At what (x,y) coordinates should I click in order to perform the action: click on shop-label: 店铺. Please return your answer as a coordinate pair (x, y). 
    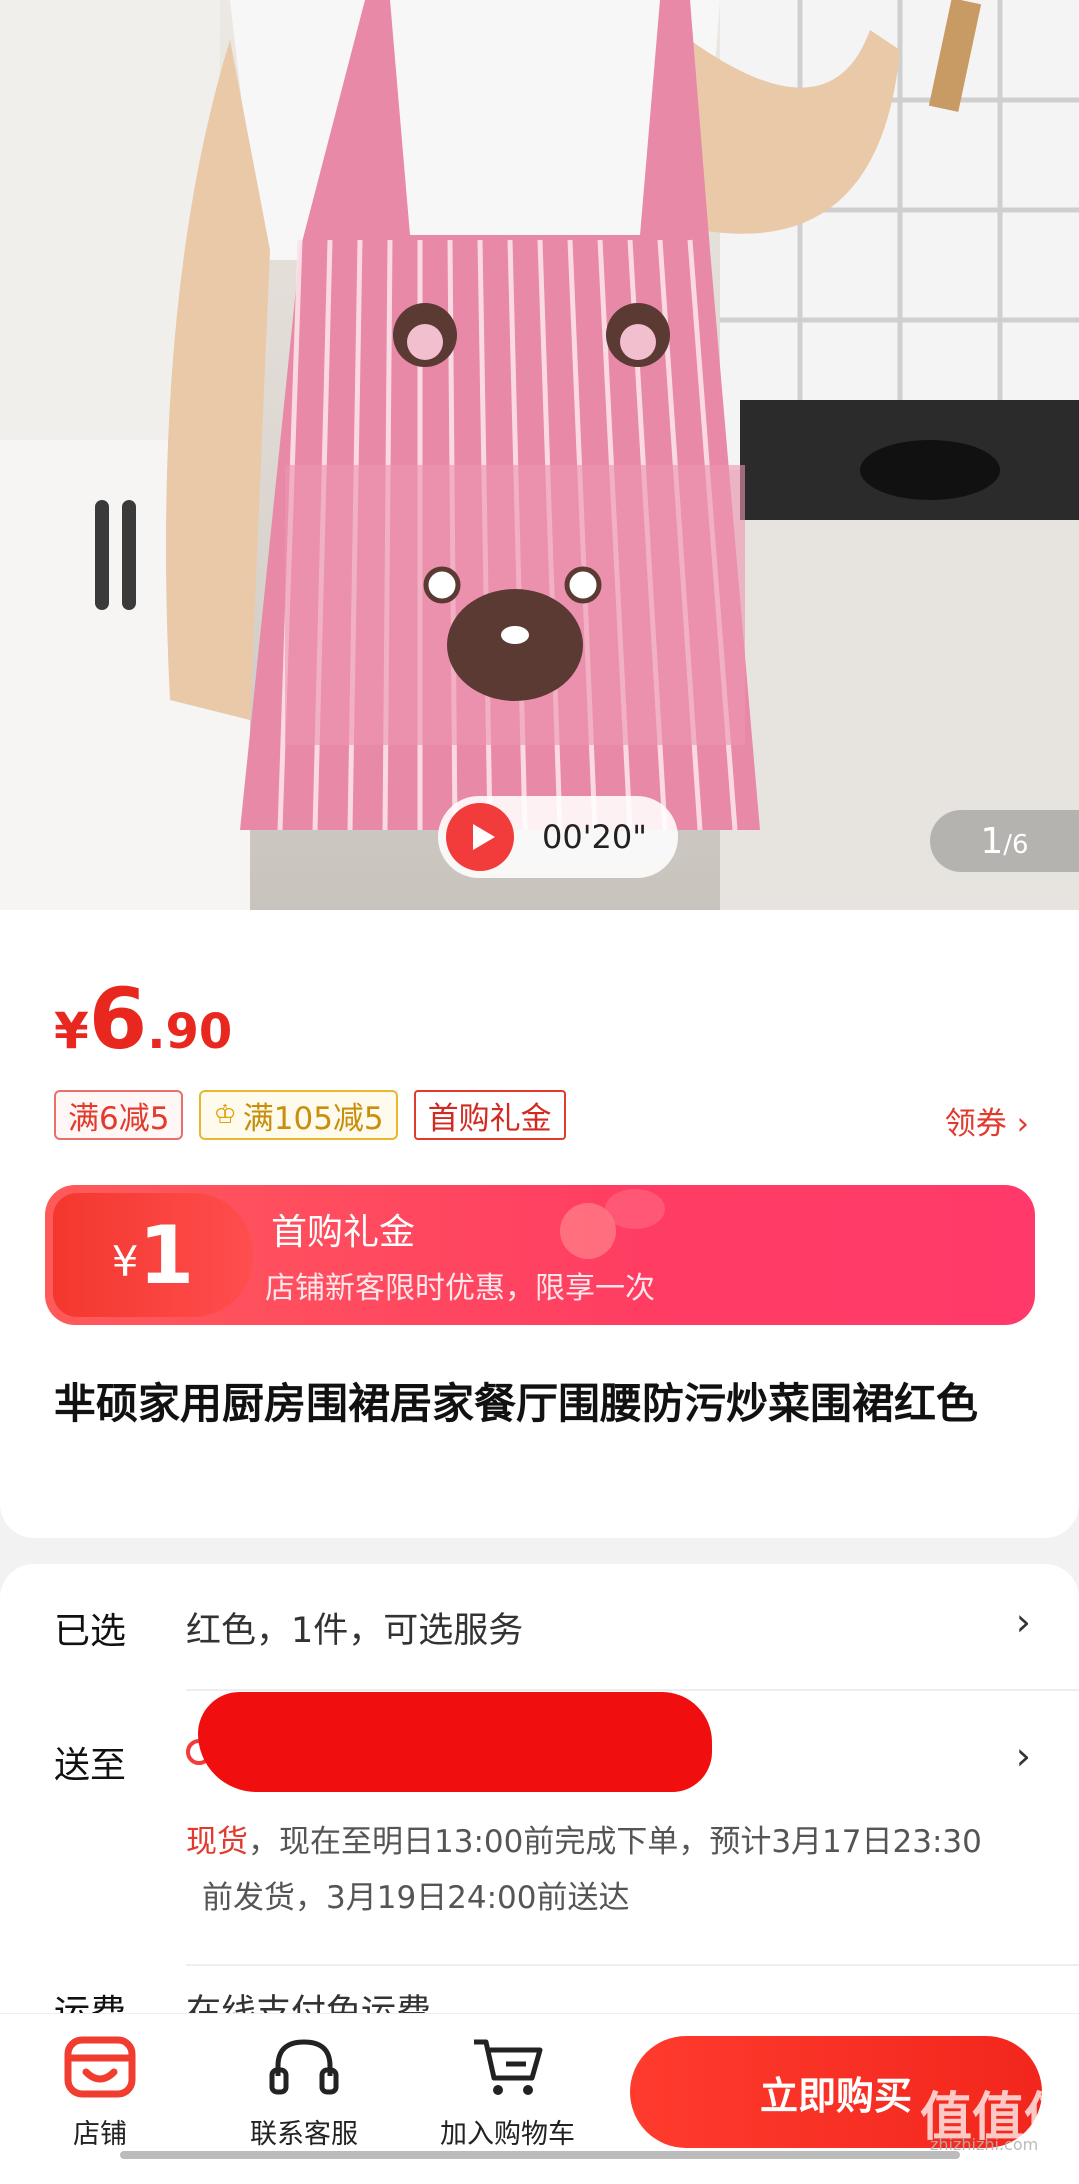
    Looking at the image, I should click on (100, 2134).